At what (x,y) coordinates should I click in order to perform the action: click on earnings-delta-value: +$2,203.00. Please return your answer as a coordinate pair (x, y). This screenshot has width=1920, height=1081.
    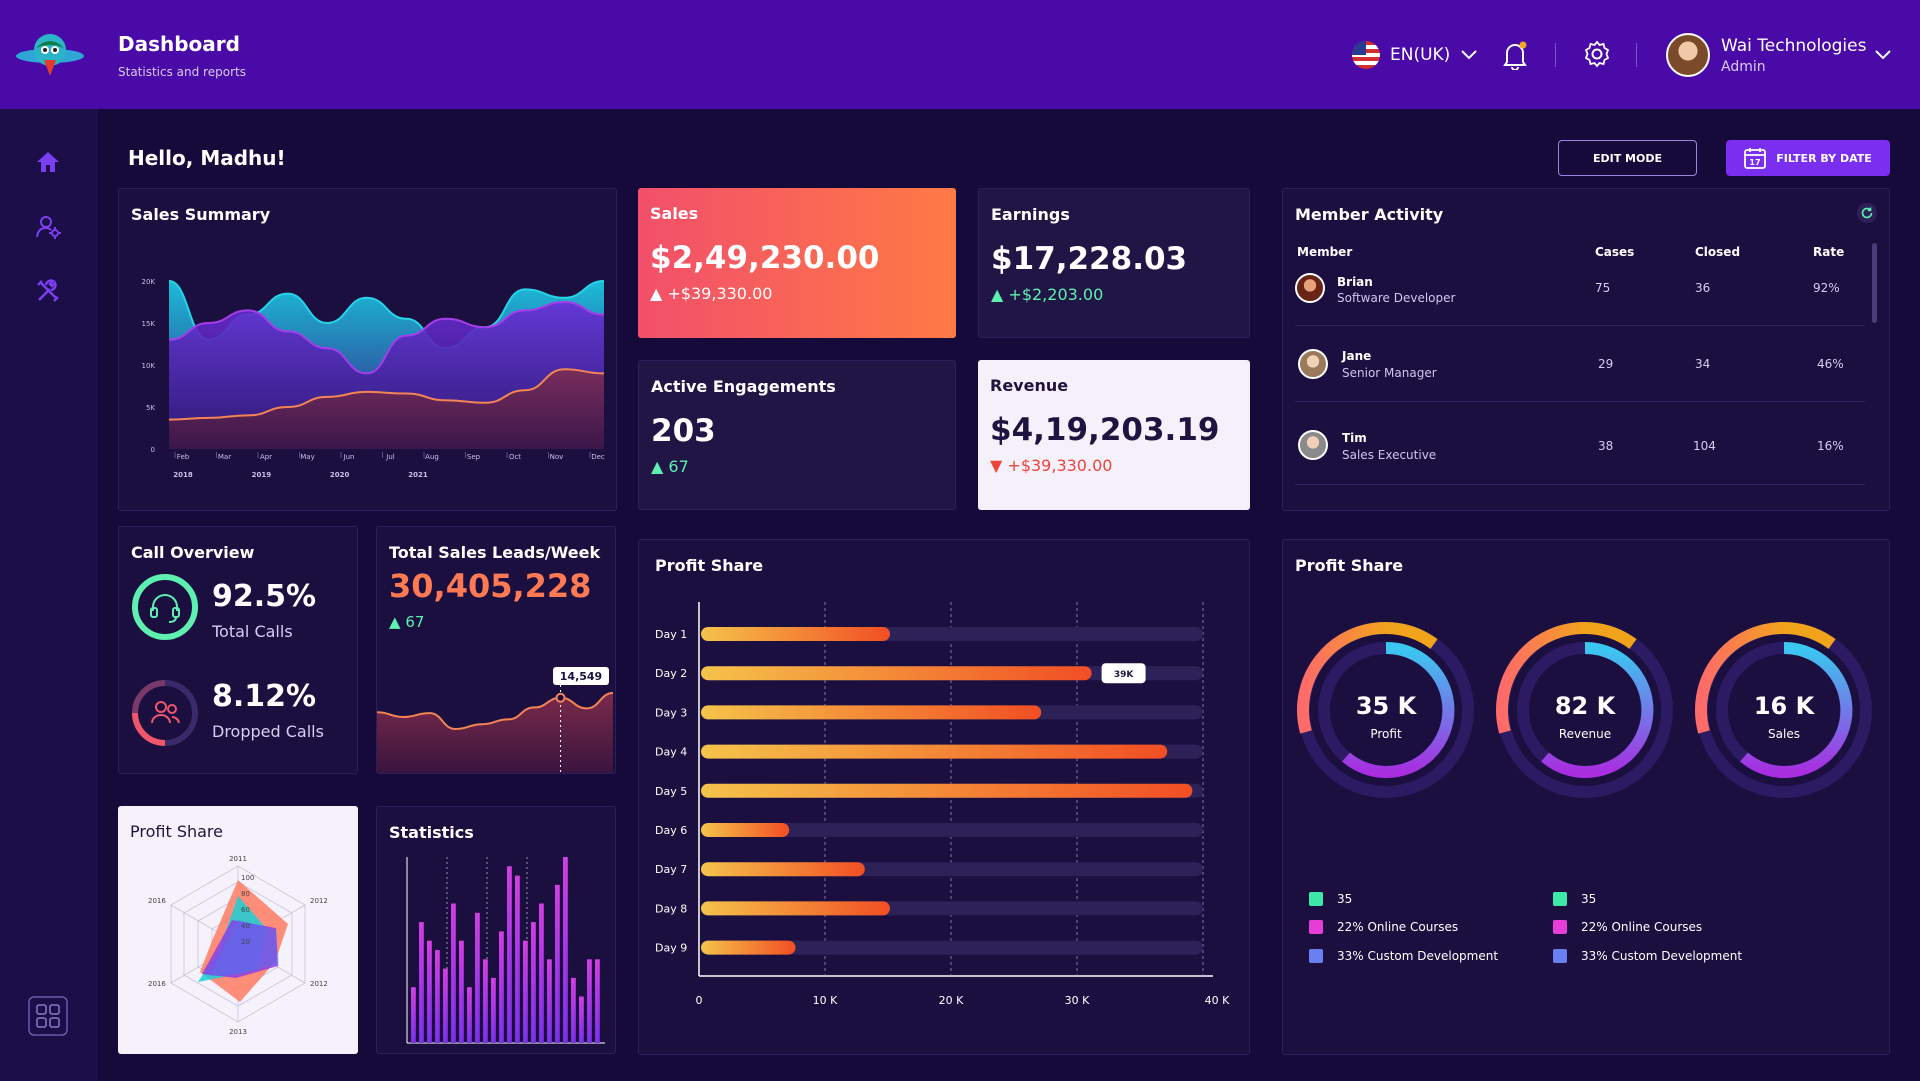
    Looking at the image, I should click on (1056, 294).